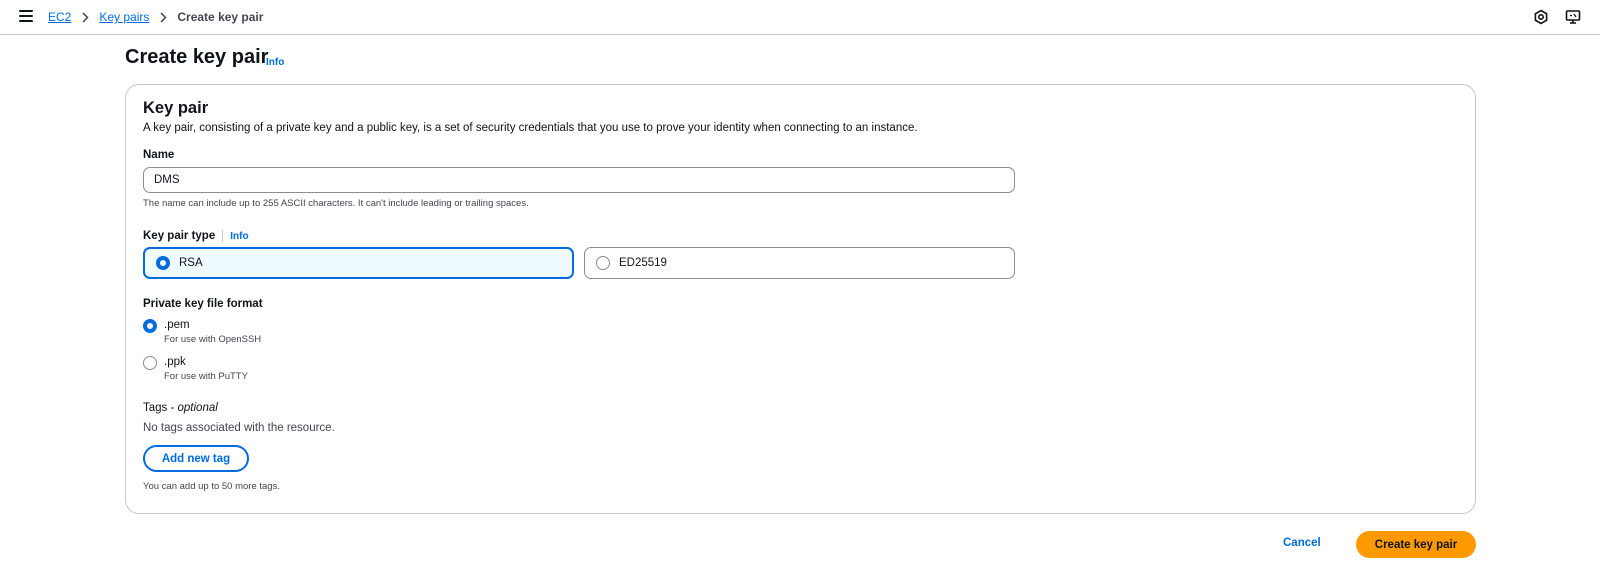 The image size is (1600, 576). What do you see at coordinates (124, 17) in the screenshot?
I see `breadcrumb-link-key-pairs: Key pairs` at bounding box center [124, 17].